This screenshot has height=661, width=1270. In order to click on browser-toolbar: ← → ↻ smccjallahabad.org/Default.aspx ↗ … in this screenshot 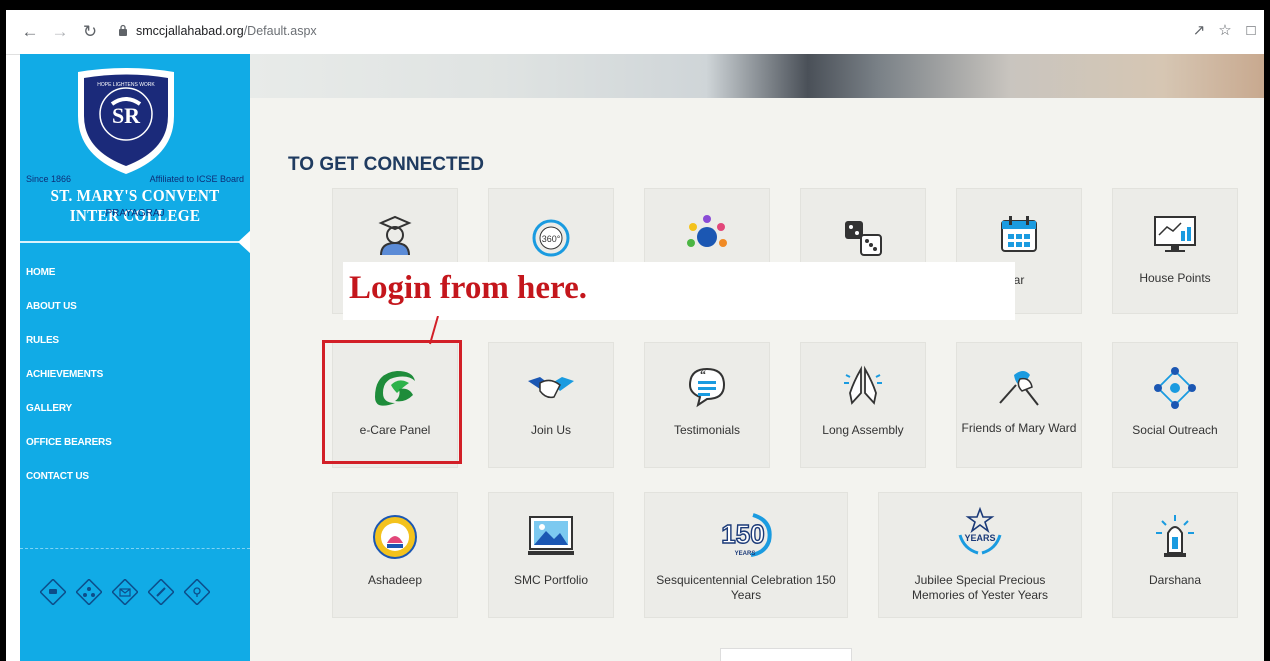, I will do `click(635, 32)`.